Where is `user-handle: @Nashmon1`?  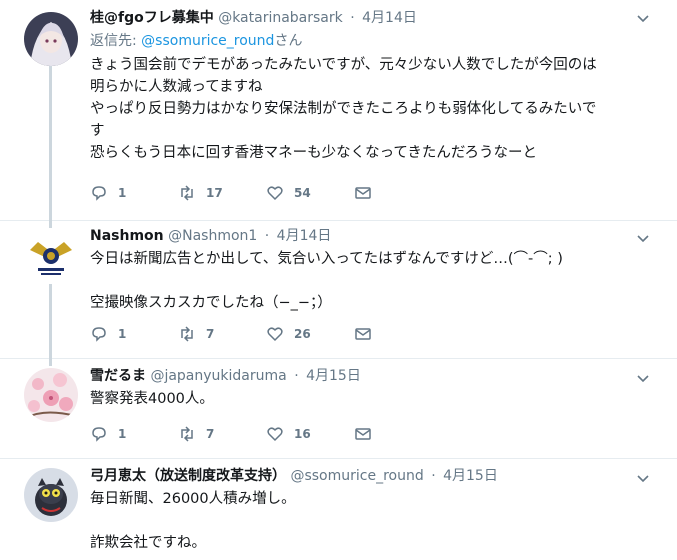 user-handle: @Nashmon1 is located at coordinates (212, 236).